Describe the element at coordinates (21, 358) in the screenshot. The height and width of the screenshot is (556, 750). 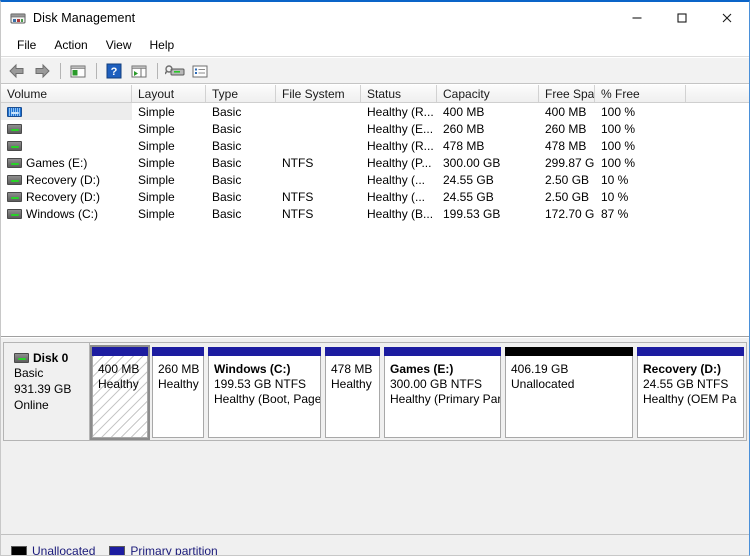
I see `disk-icon` at that location.